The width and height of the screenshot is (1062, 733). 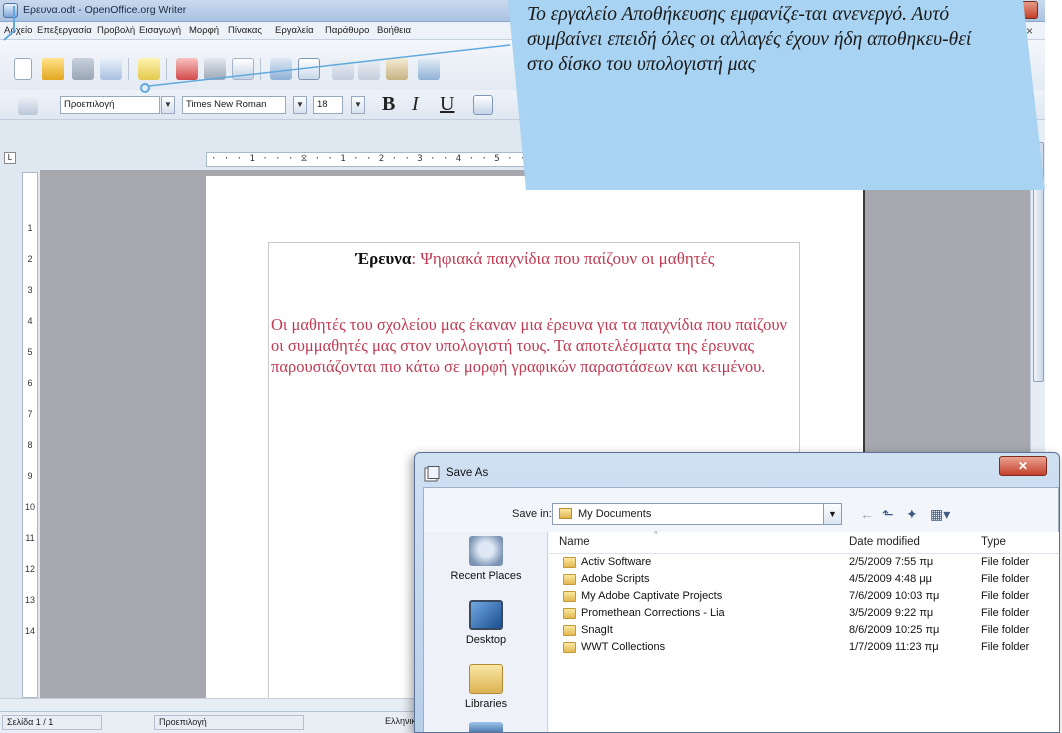 What do you see at coordinates (1038, 262) in the screenshot?
I see `scroll-thumb` at bounding box center [1038, 262].